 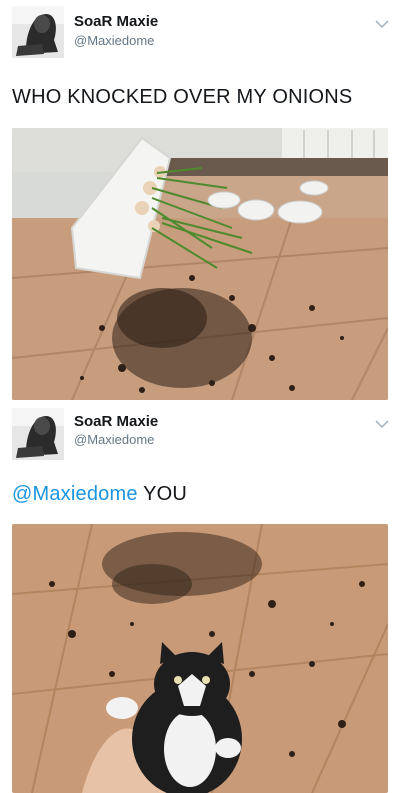 I want to click on tweet-text-rest: YOU, so click(x=162, y=494).